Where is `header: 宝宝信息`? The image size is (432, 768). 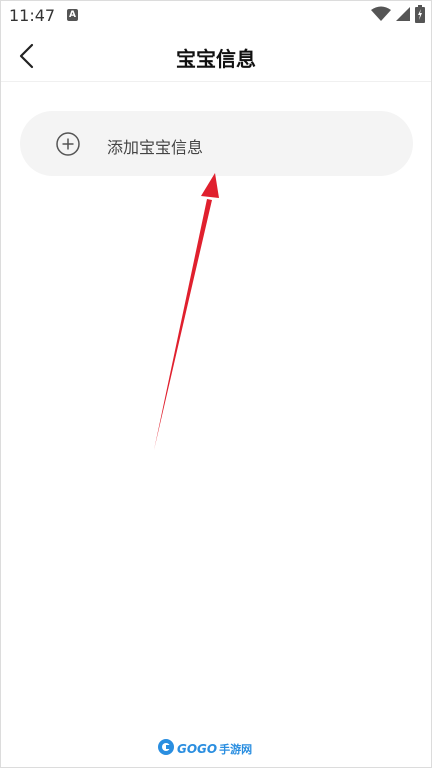 header: 宝宝信息 is located at coordinates (216, 56).